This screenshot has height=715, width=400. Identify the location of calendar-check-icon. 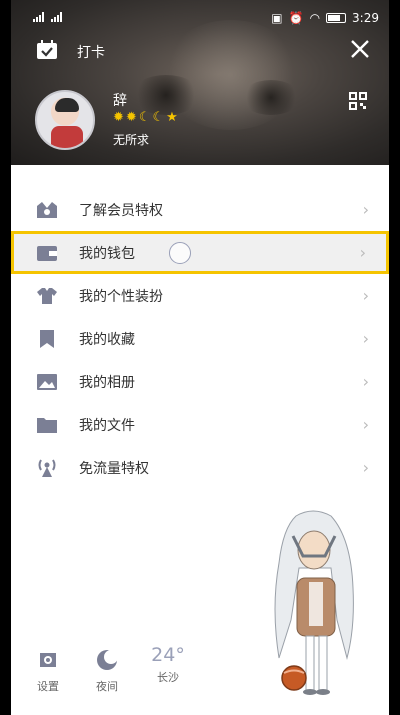
(47, 50).